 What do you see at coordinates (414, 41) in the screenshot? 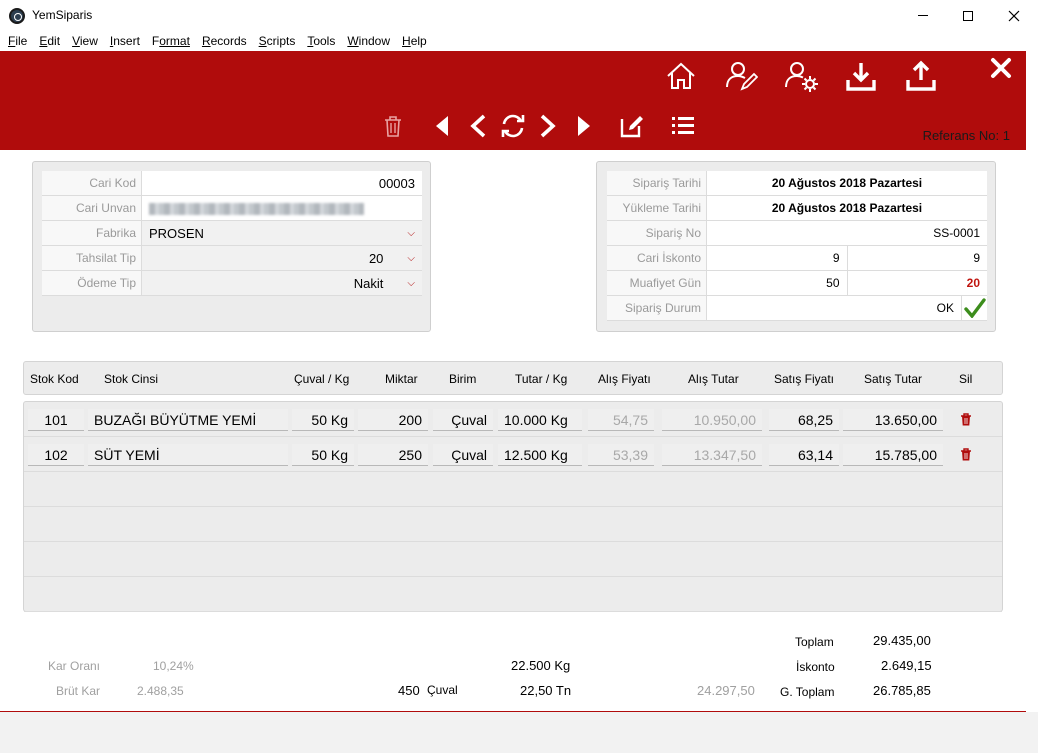
I see `menu-help: Help` at bounding box center [414, 41].